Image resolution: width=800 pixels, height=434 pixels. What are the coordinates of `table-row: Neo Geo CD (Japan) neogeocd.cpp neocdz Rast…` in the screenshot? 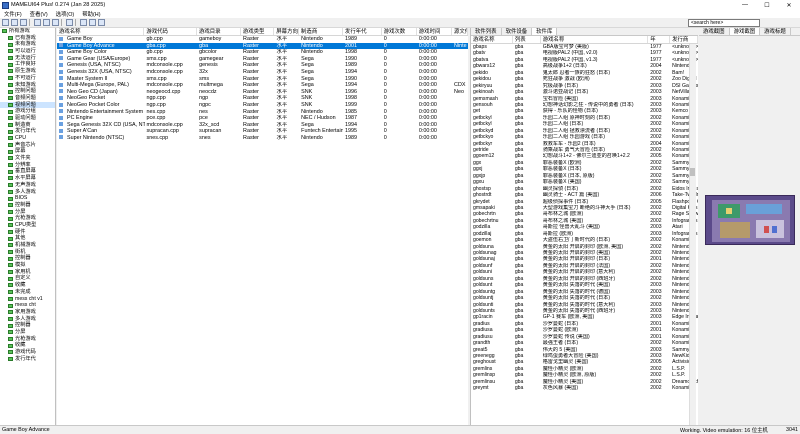 It's located at (262, 92).